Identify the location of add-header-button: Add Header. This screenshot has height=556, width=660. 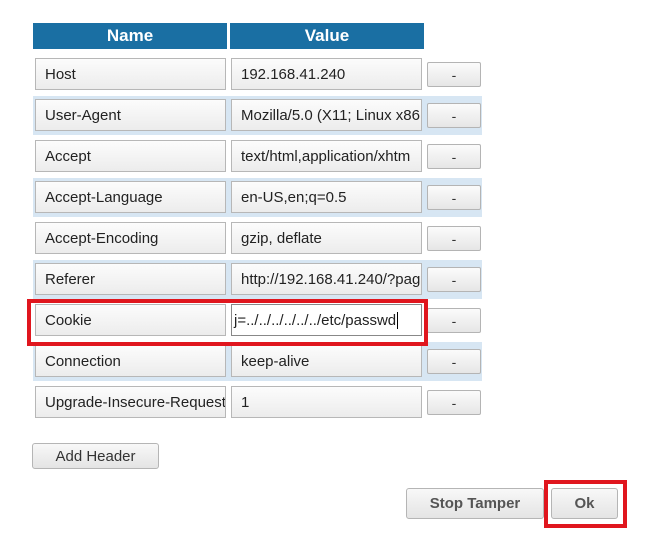
(95, 456).